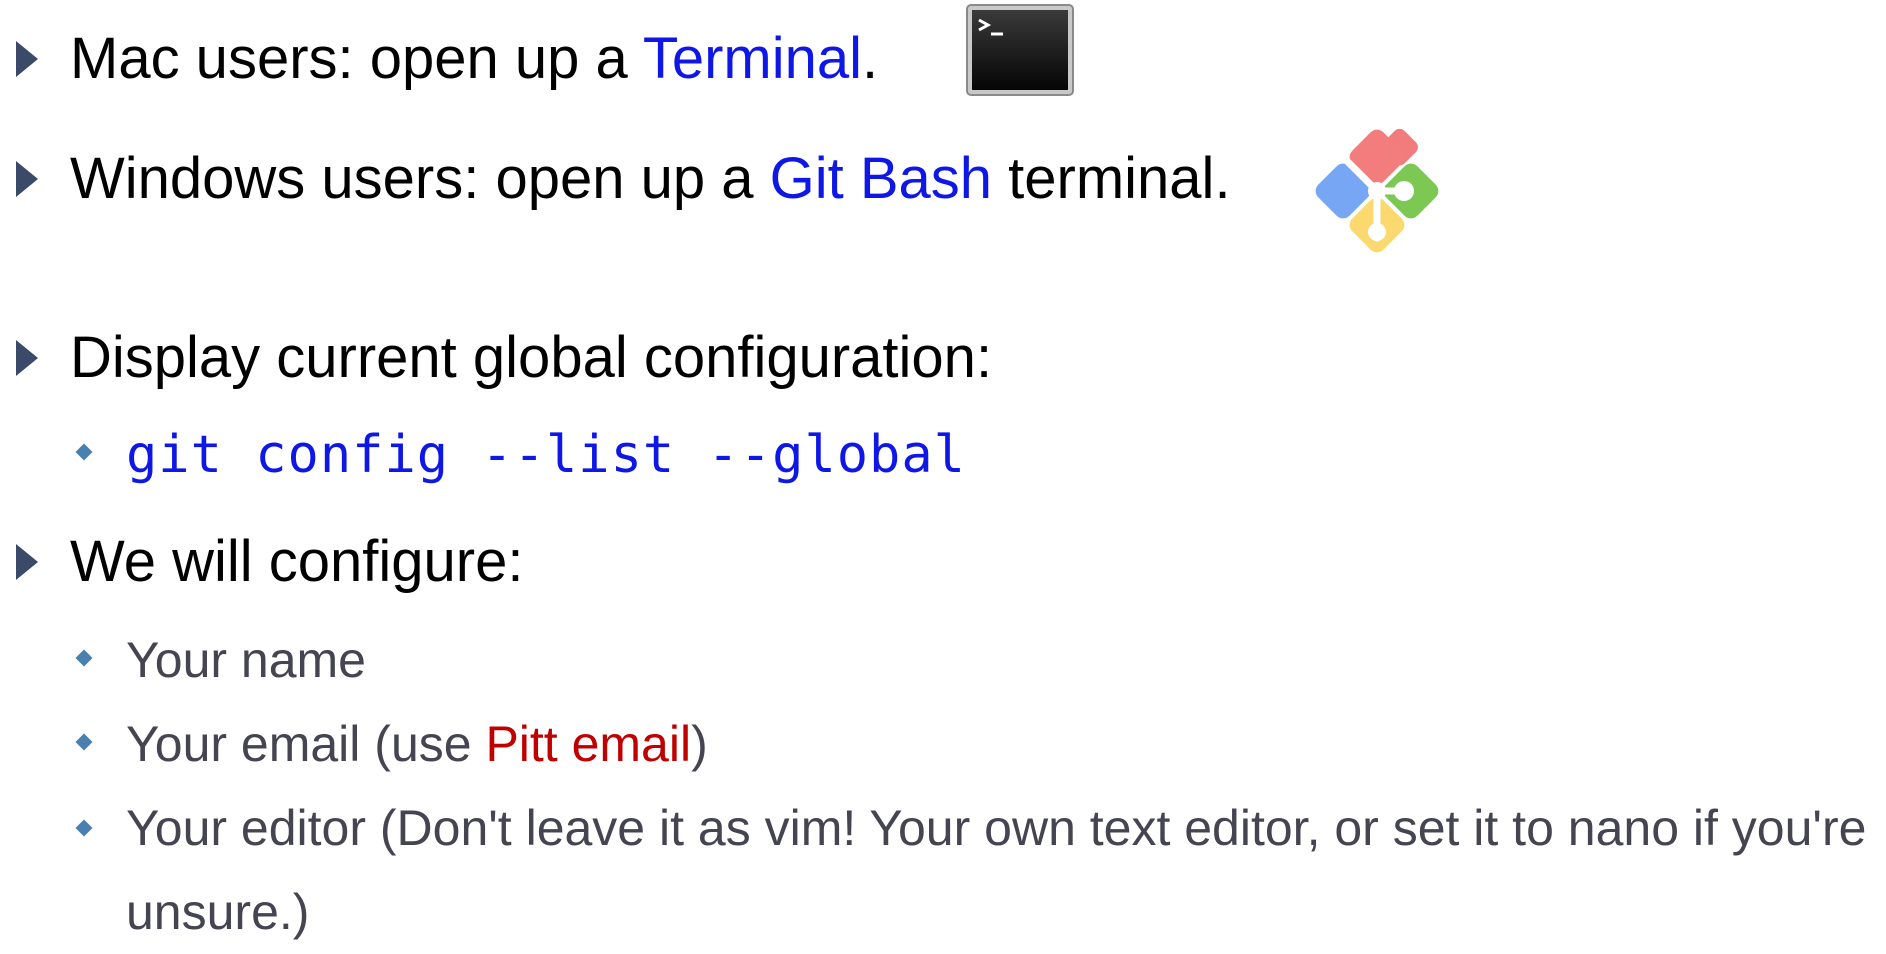 The width and height of the screenshot is (1886, 954). What do you see at coordinates (1377, 190) in the screenshot?
I see `git-bash-icon` at bounding box center [1377, 190].